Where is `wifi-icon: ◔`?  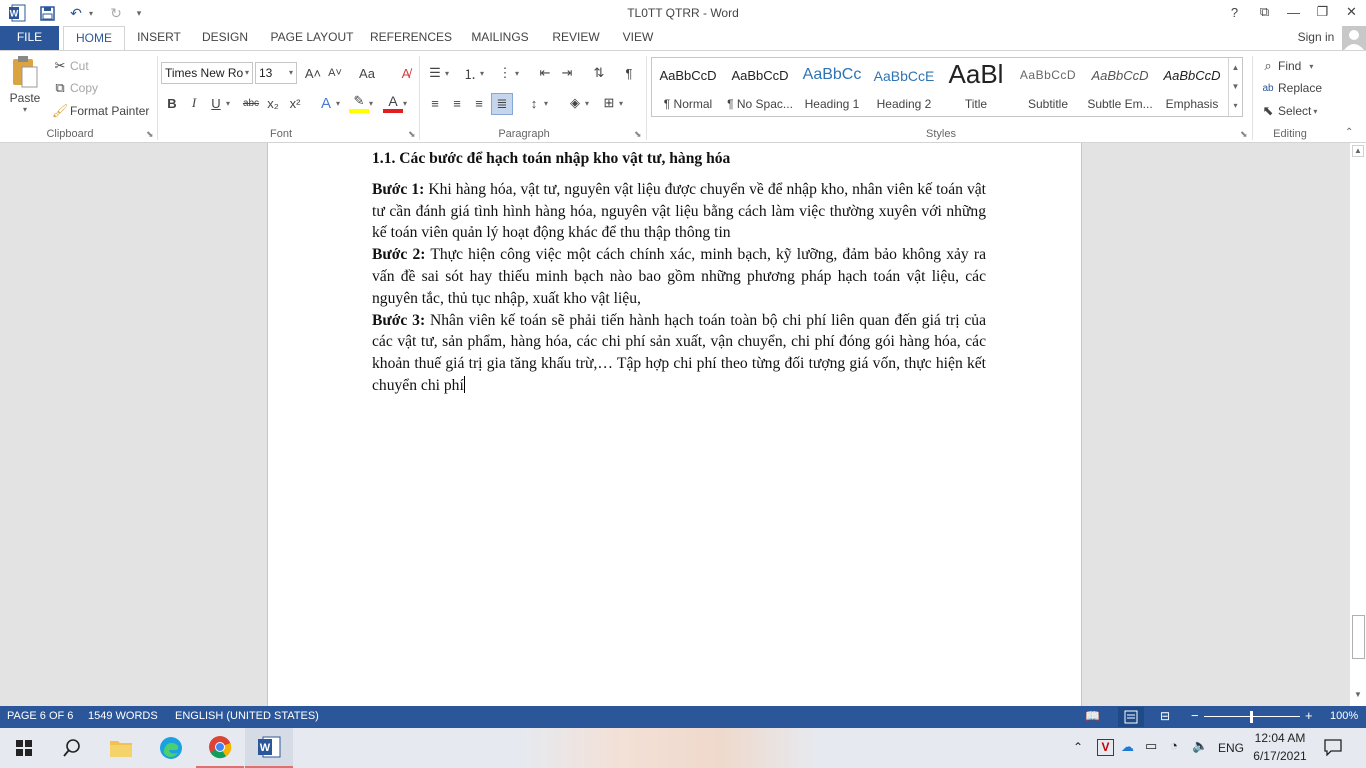
wifi-icon: ◔ is located at coordinates (1174, 745).